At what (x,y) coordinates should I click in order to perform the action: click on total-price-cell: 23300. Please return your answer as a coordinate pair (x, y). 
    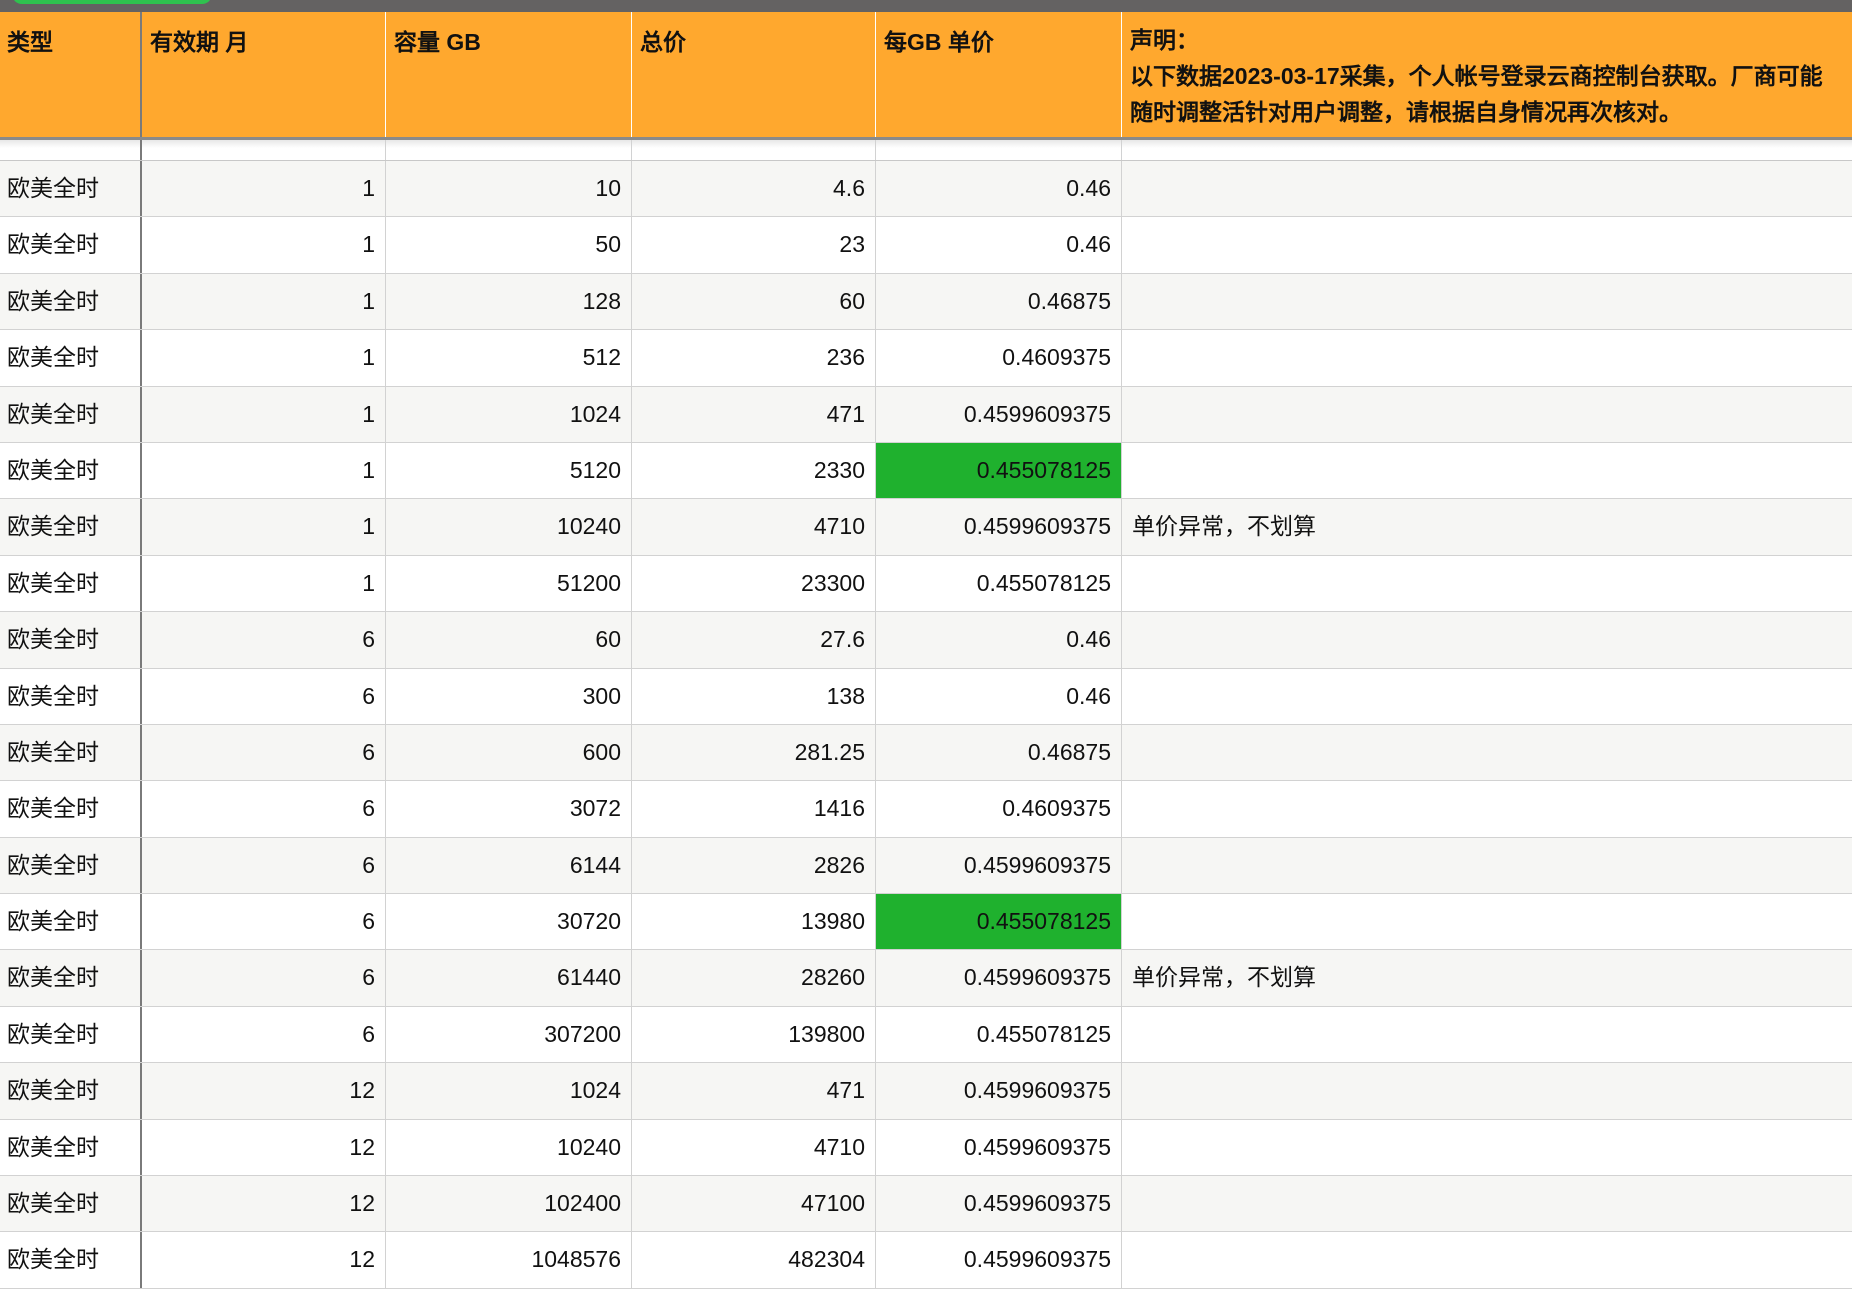
    Looking at the image, I should click on (754, 583).